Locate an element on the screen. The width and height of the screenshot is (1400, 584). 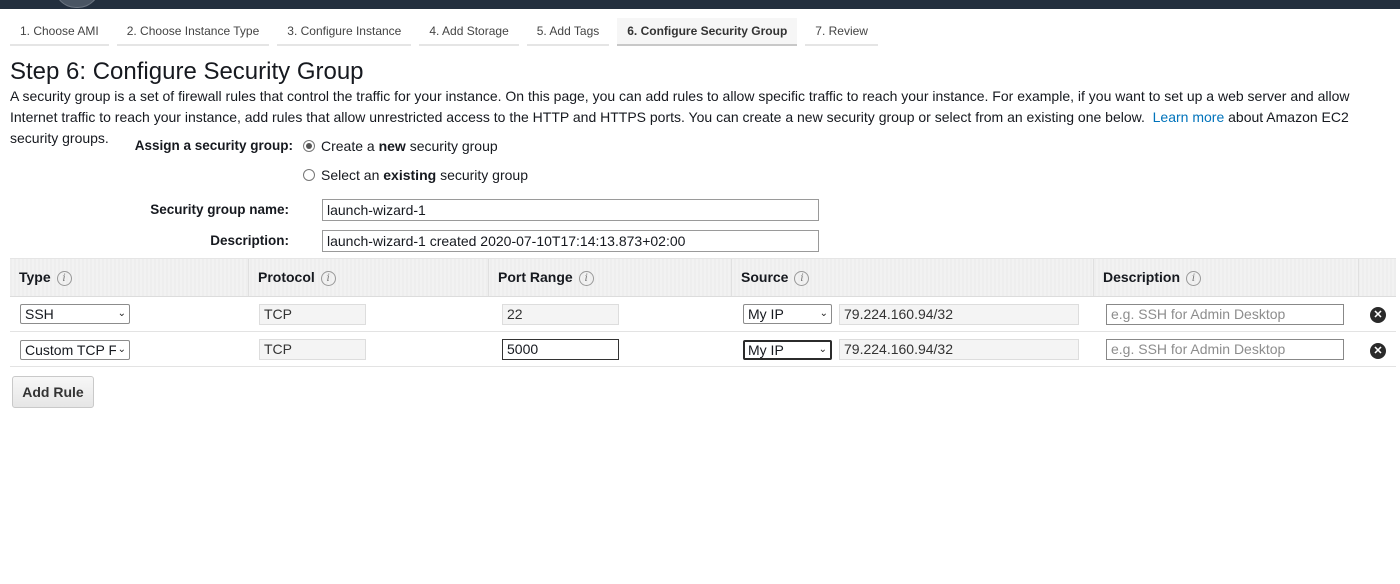
tab-review: 7. Review is located at coordinates (841, 32).